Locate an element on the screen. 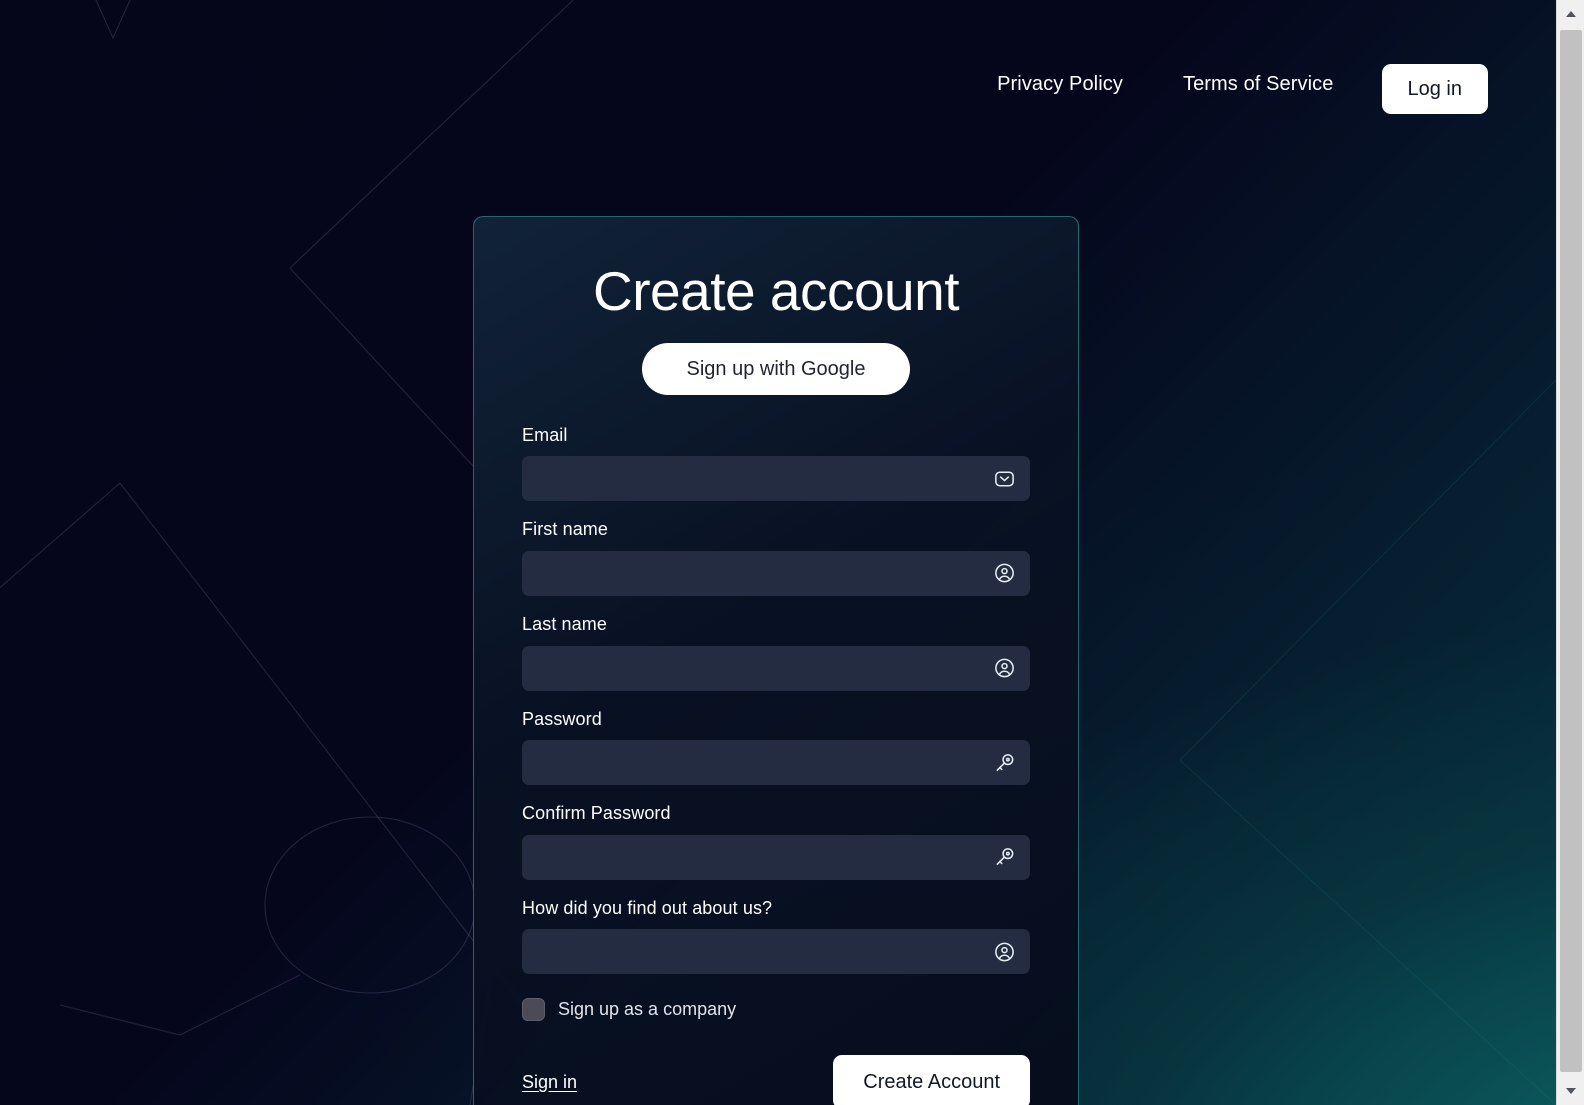 The height and width of the screenshot is (1105, 1584). scrollbar-thumb is located at coordinates (1571, 551).